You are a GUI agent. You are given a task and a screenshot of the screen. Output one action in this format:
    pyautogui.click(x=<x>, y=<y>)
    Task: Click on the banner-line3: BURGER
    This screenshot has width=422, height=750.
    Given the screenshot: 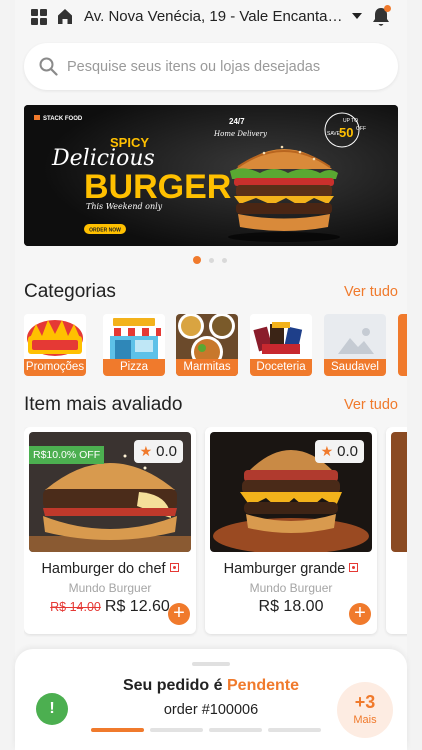 What is the action you would take?
    pyautogui.click(x=157, y=187)
    